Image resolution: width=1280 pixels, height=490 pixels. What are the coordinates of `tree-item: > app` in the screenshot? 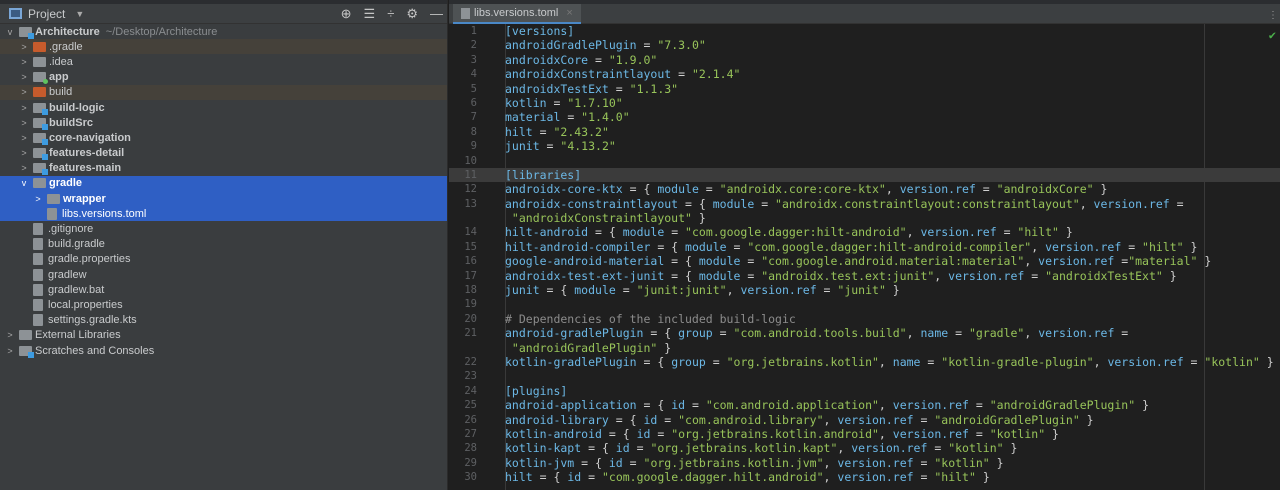 It's located at (223, 77).